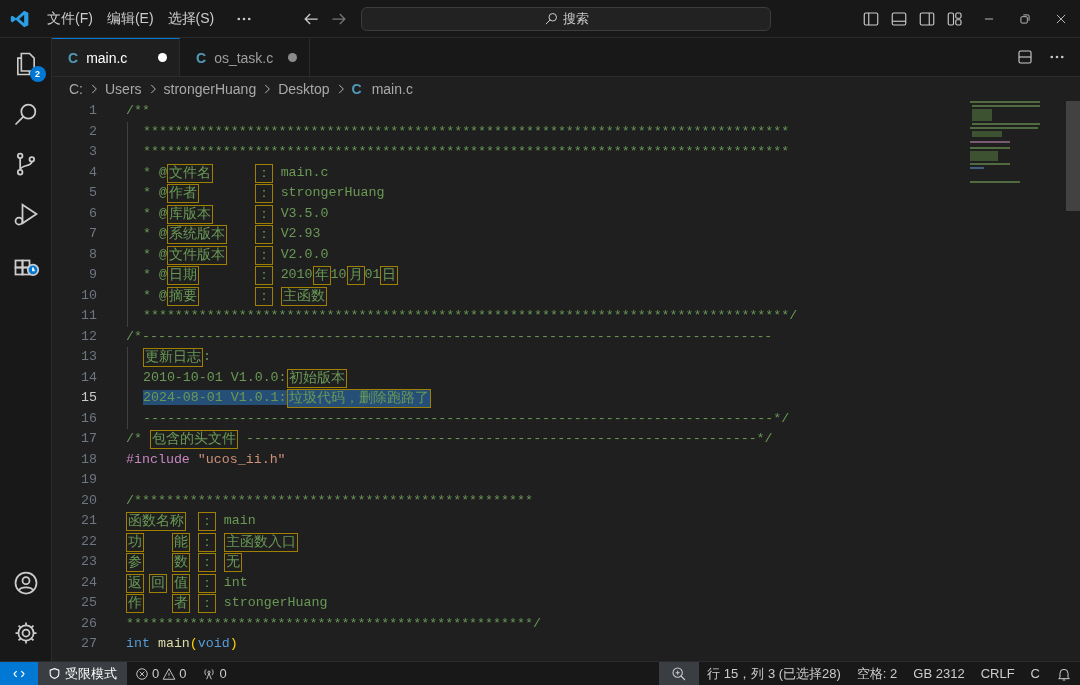 This screenshot has height=685, width=1080. What do you see at coordinates (877, 673) in the screenshot?
I see `indentation-status: 空格: 2` at bounding box center [877, 673].